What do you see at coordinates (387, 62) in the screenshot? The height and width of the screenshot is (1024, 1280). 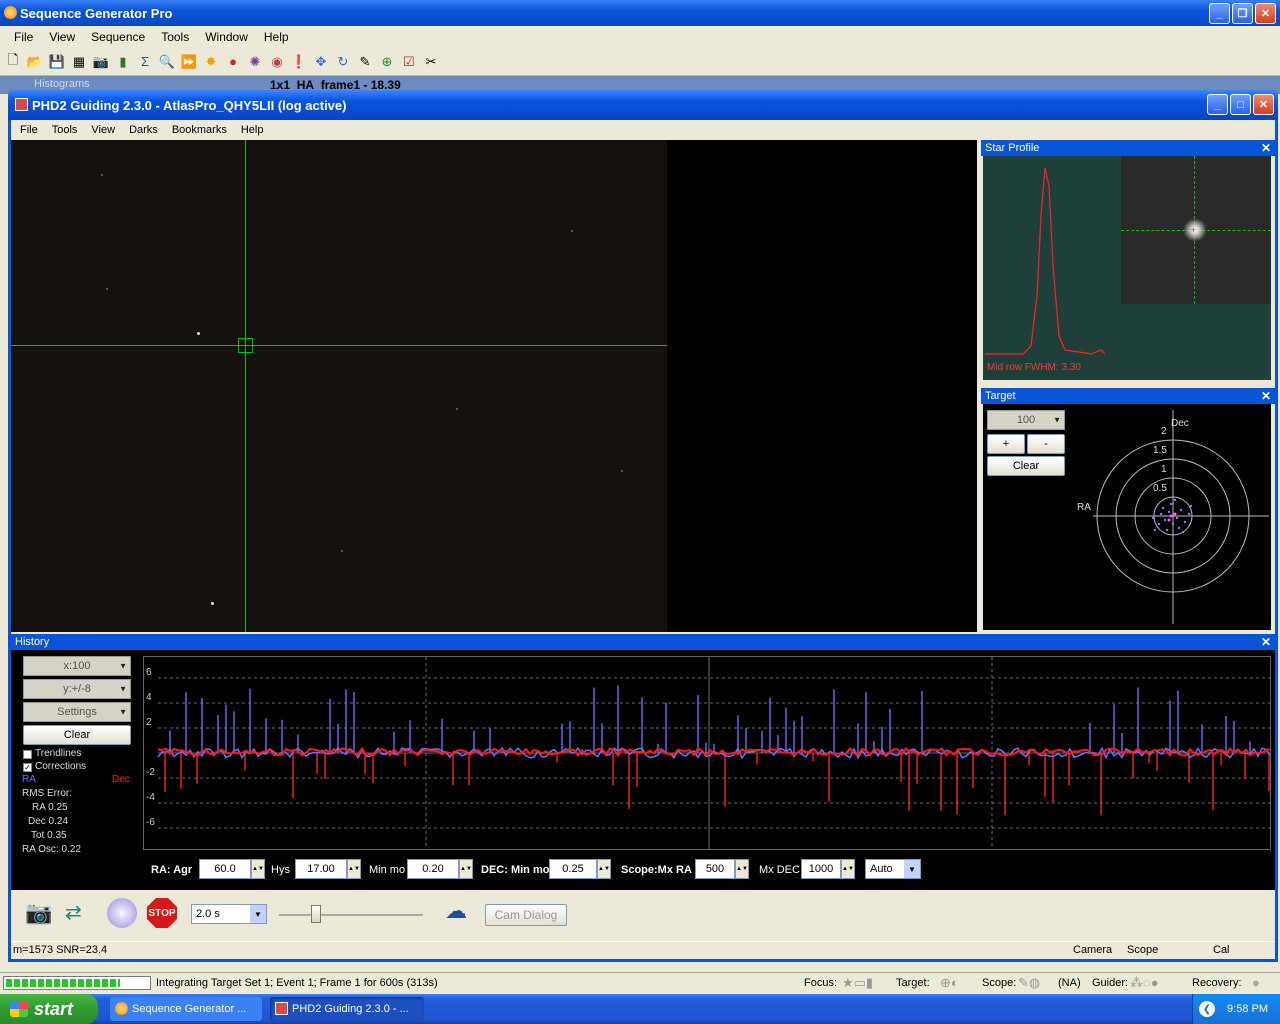 I see `target-icon: ⊕` at bounding box center [387, 62].